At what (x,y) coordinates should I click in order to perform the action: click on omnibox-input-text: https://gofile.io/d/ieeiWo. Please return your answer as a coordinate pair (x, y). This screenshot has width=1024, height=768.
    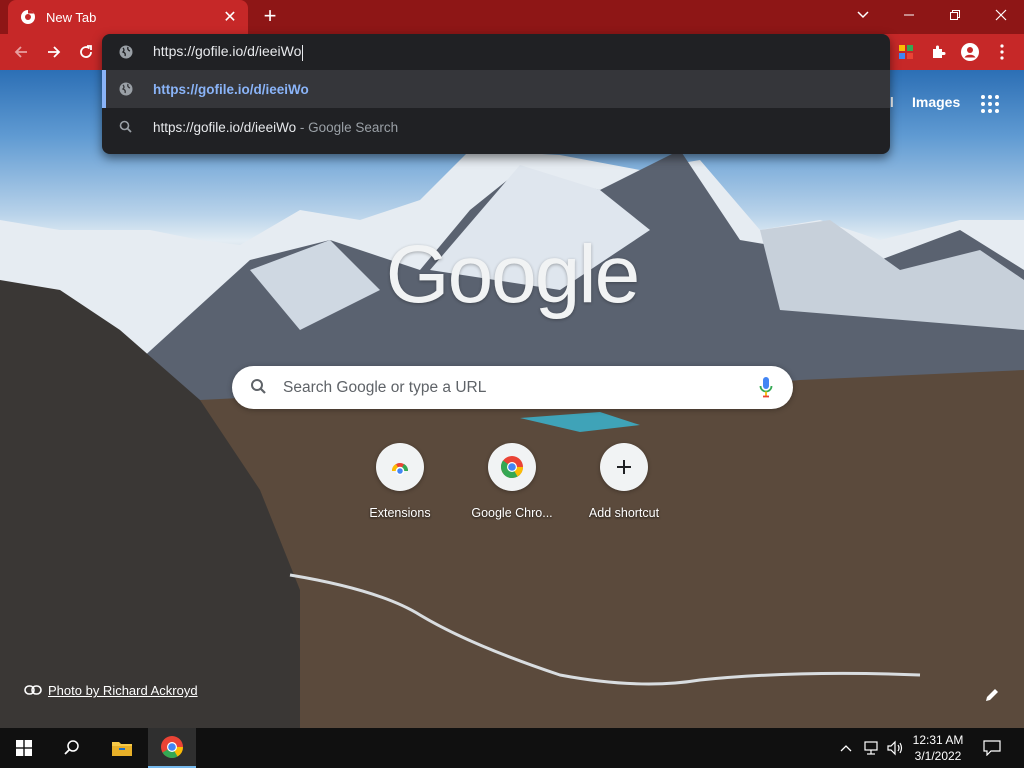
    Looking at the image, I should click on (227, 51).